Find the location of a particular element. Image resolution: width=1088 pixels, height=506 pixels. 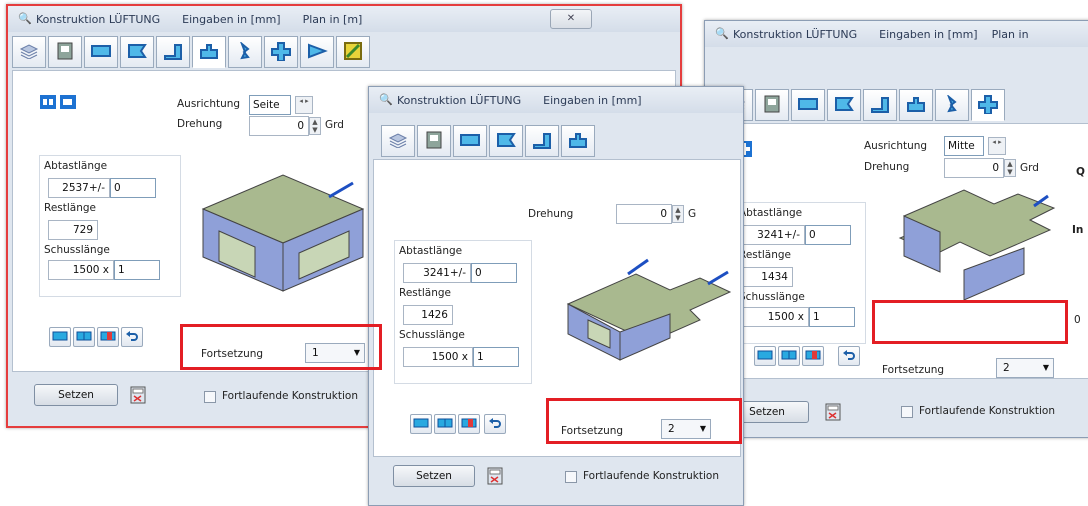

tee-left-icon is located at coordinates (48, 102).